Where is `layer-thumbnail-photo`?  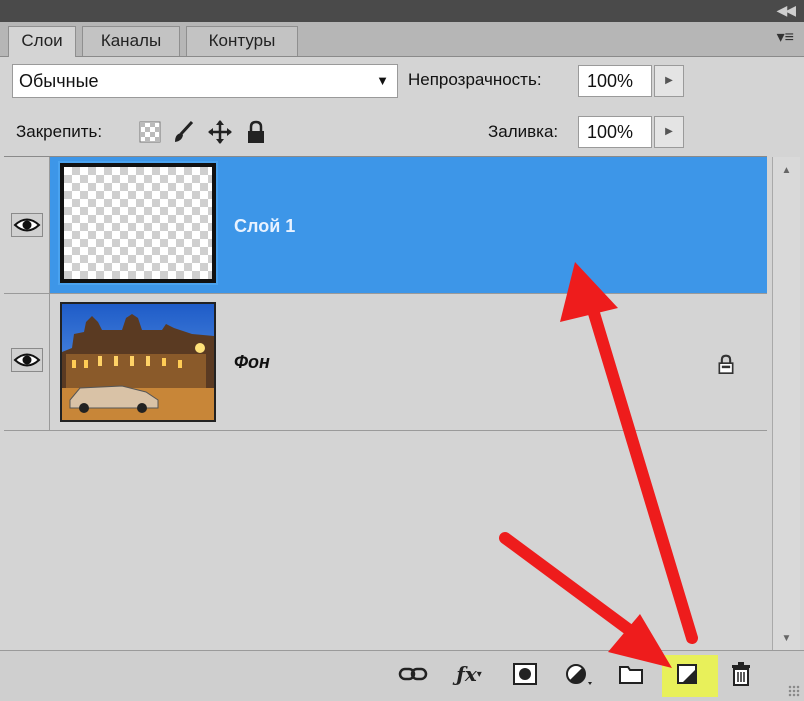 layer-thumbnail-photo is located at coordinates (138, 362).